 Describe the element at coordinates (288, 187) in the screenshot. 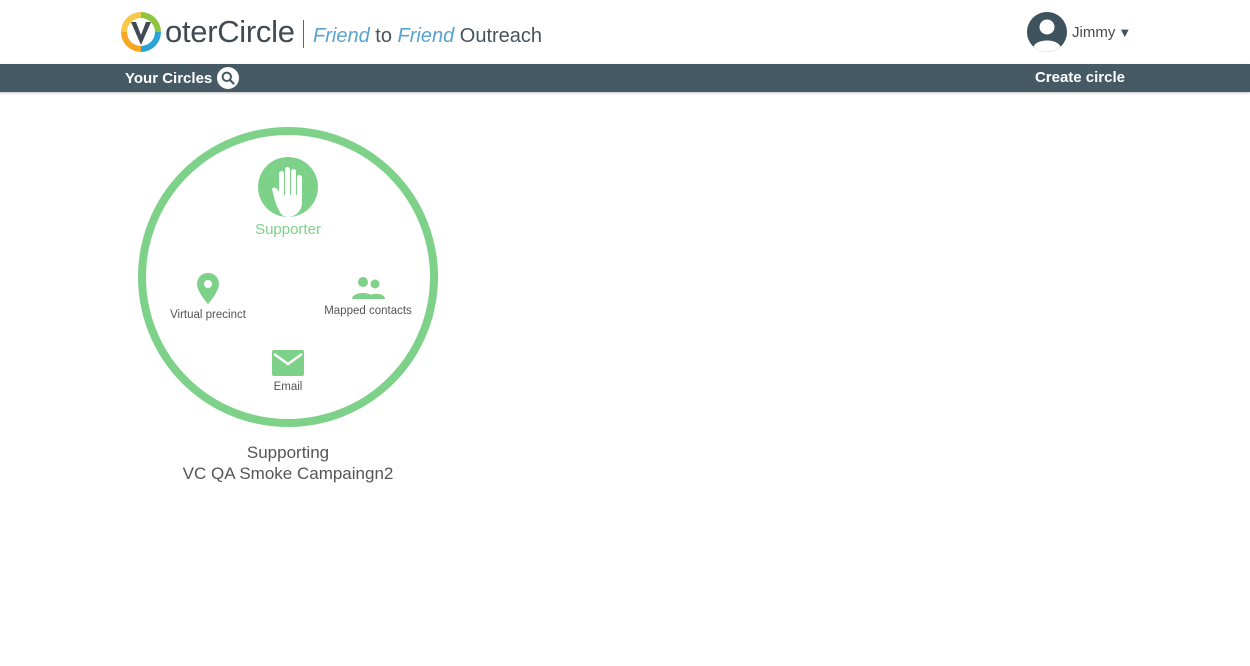

I see `raised-hand-icon` at that location.